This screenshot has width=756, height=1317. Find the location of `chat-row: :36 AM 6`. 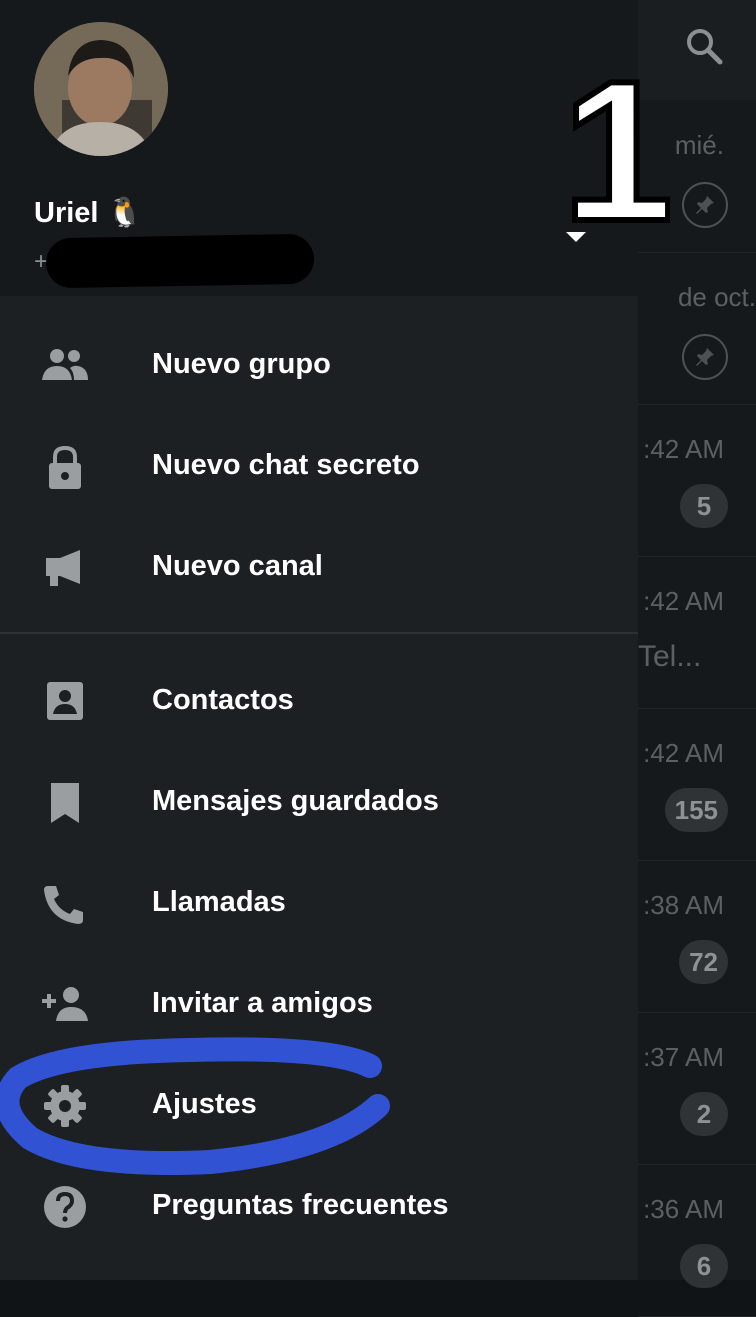

chat-row: :36 AM 6 is located at coordinates (697, 1240).